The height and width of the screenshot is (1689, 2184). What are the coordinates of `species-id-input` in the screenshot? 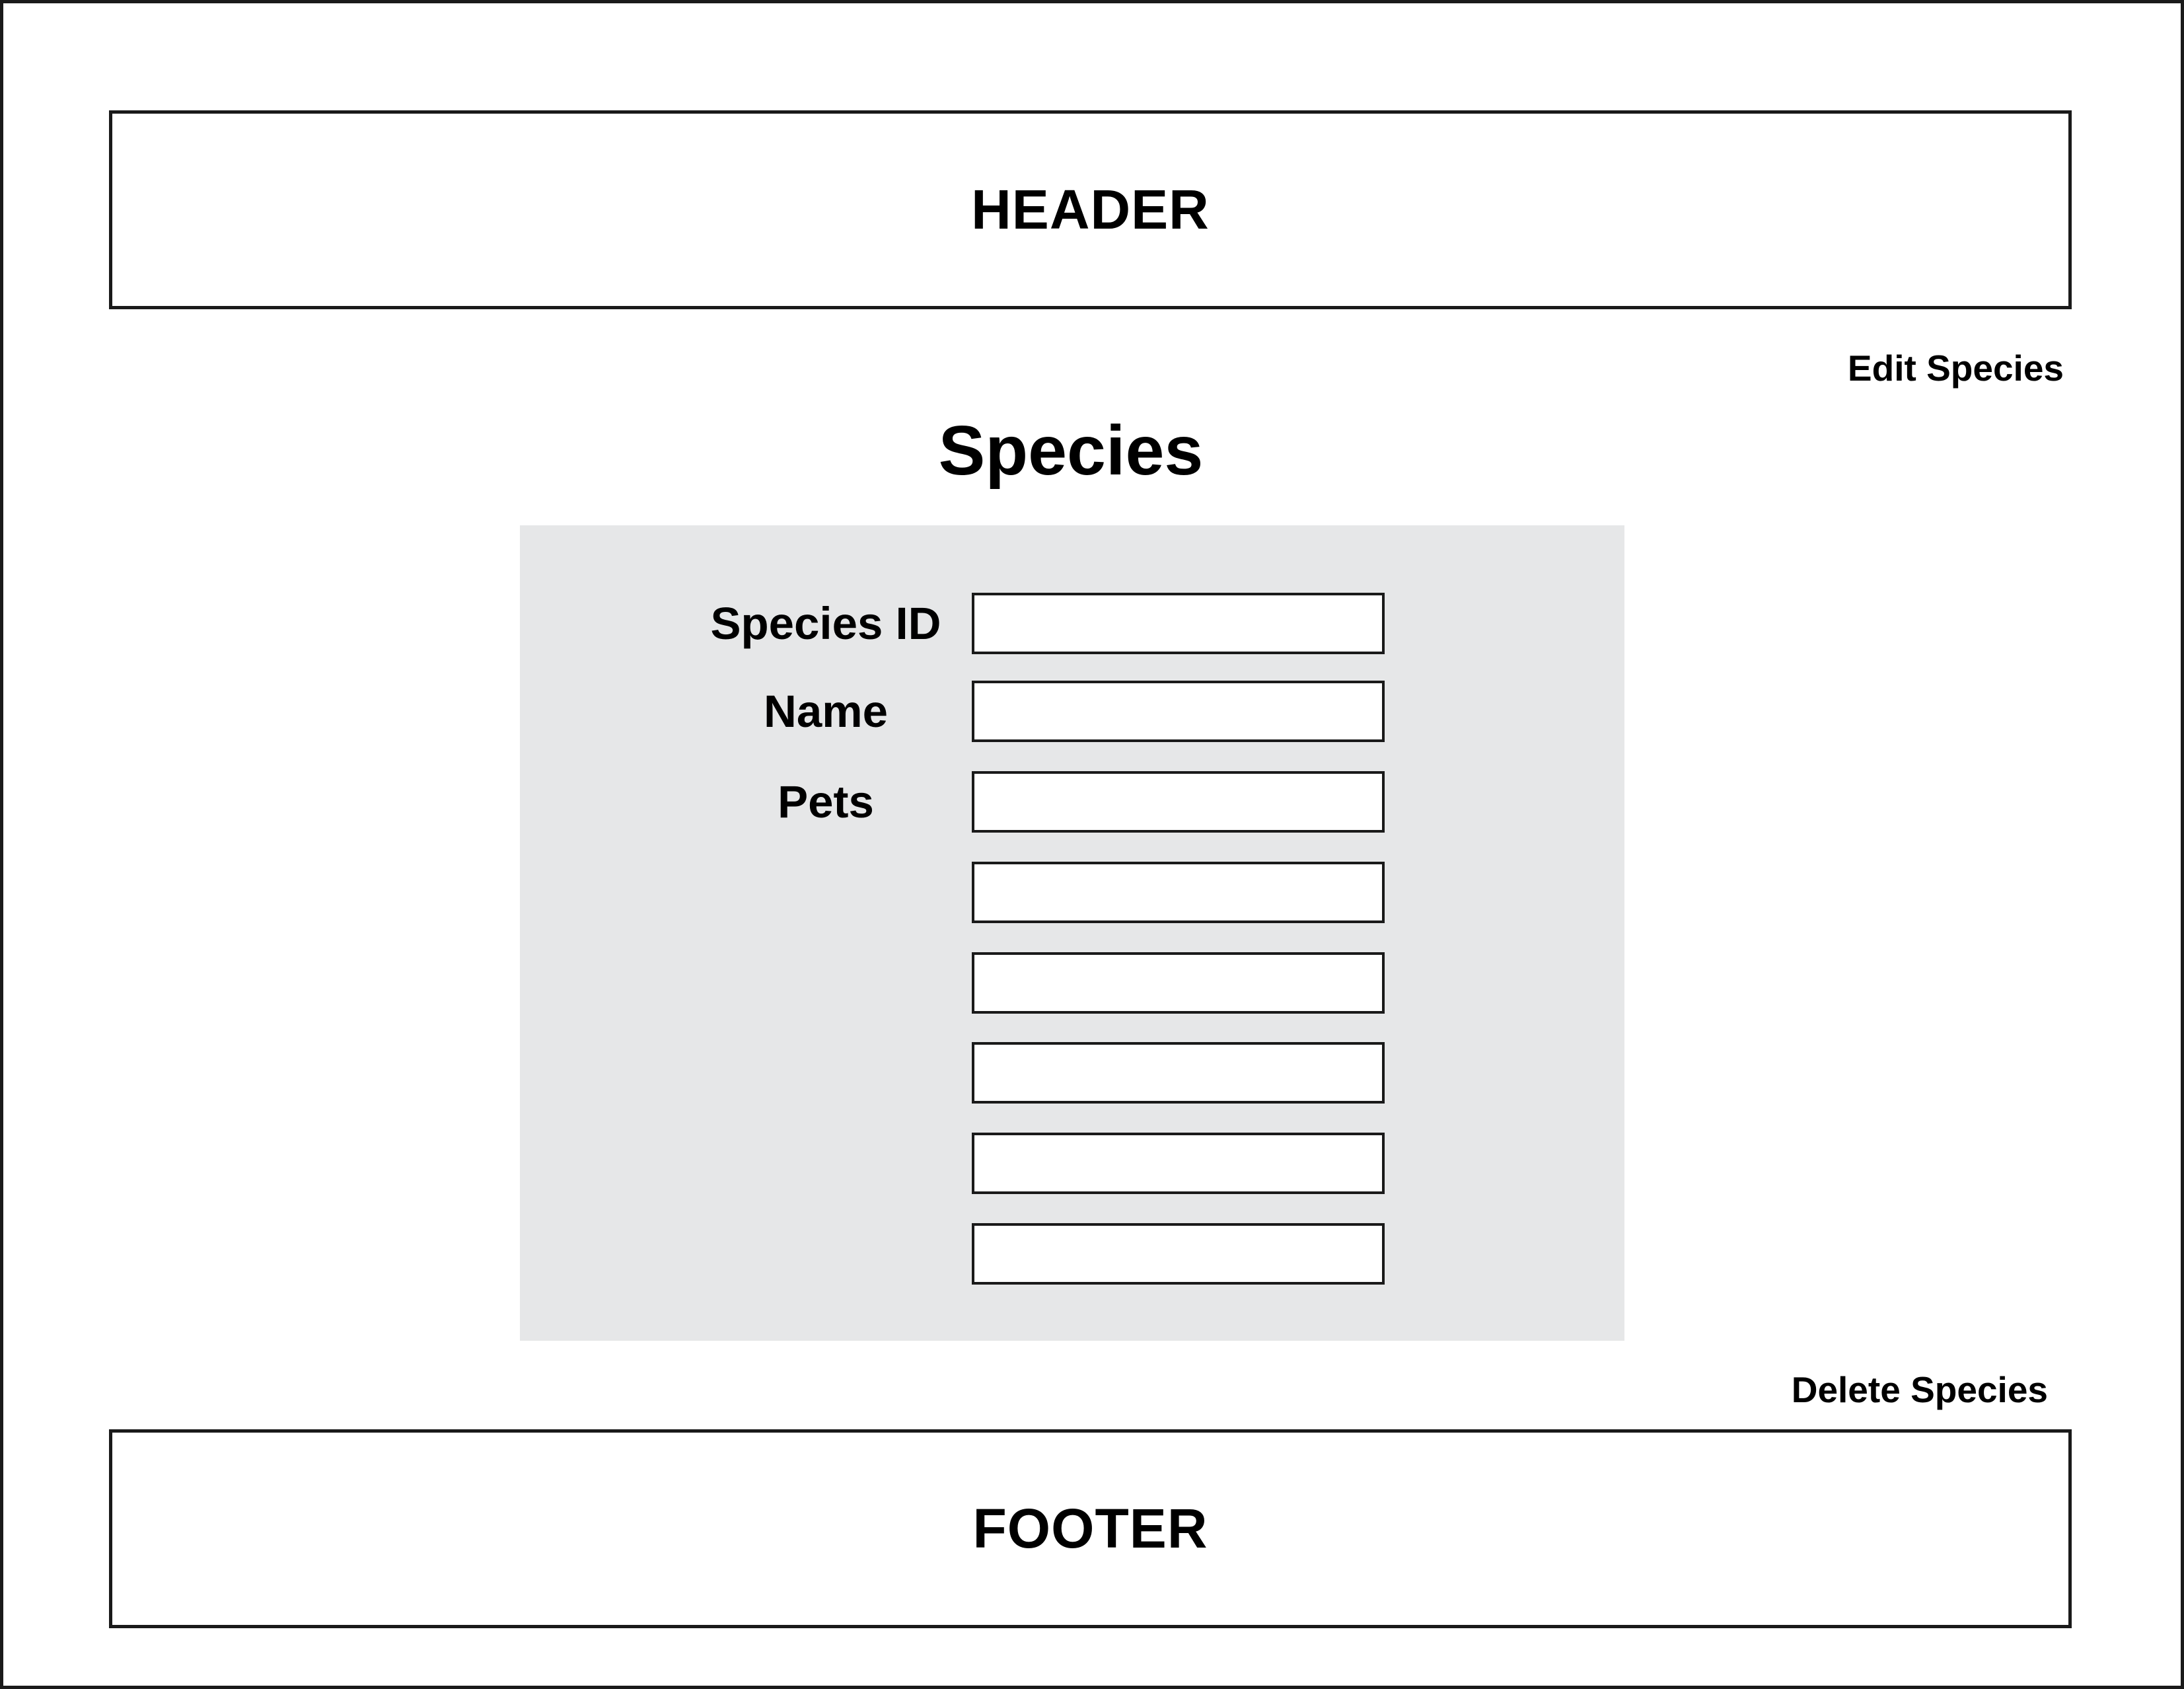 It's located at (1178, 623).